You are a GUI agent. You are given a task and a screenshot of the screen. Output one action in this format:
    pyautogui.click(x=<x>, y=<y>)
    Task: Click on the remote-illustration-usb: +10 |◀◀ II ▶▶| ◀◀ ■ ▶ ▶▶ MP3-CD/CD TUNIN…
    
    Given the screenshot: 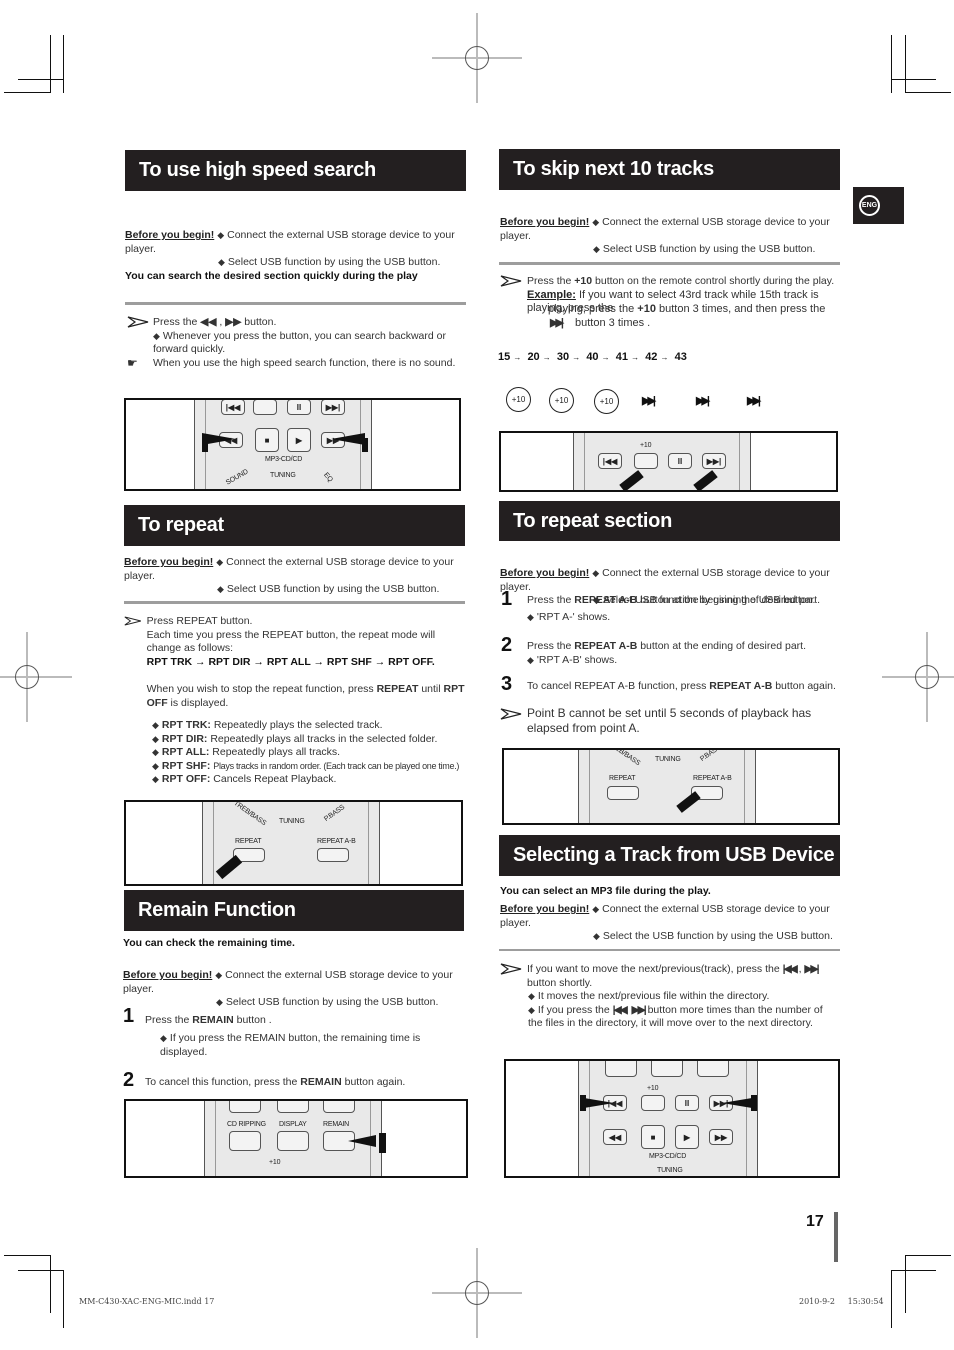 What is the action you would take?
    pyautogui.click(x=672, y=1118)
    